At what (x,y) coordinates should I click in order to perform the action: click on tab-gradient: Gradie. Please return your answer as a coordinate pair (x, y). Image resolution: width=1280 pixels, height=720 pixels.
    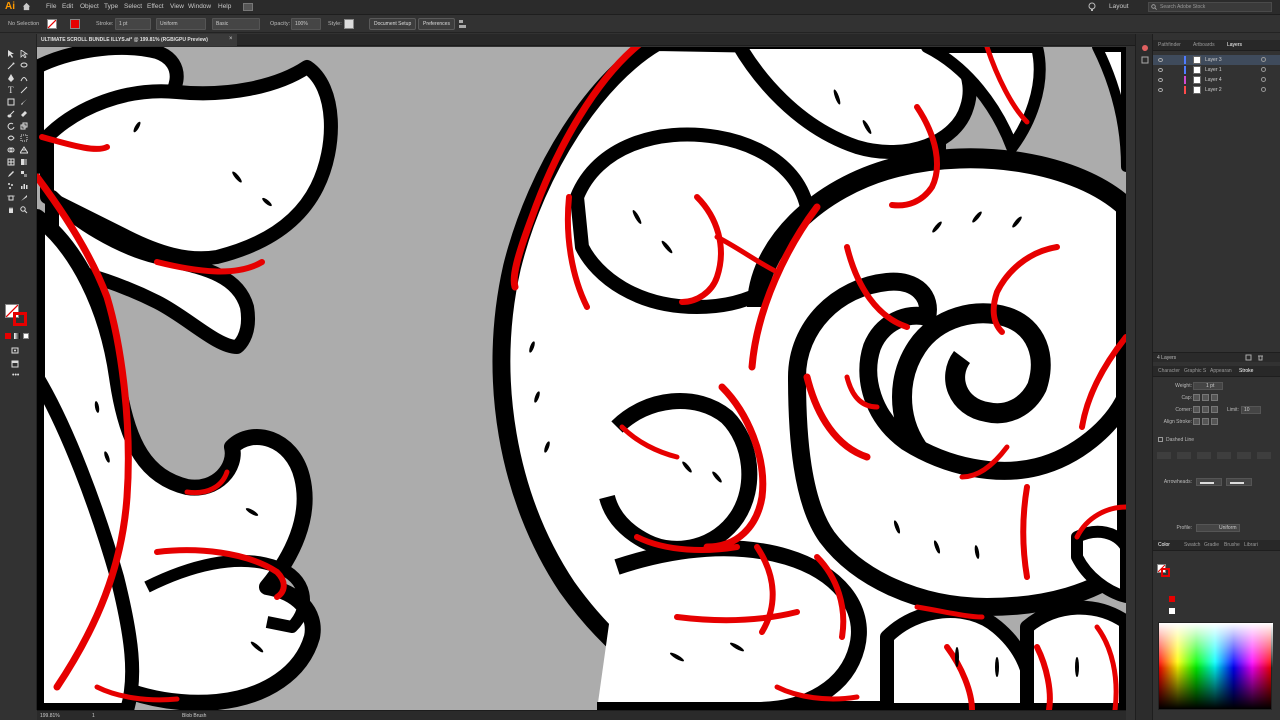
    Looking at the image, I should click on (1211, 545).